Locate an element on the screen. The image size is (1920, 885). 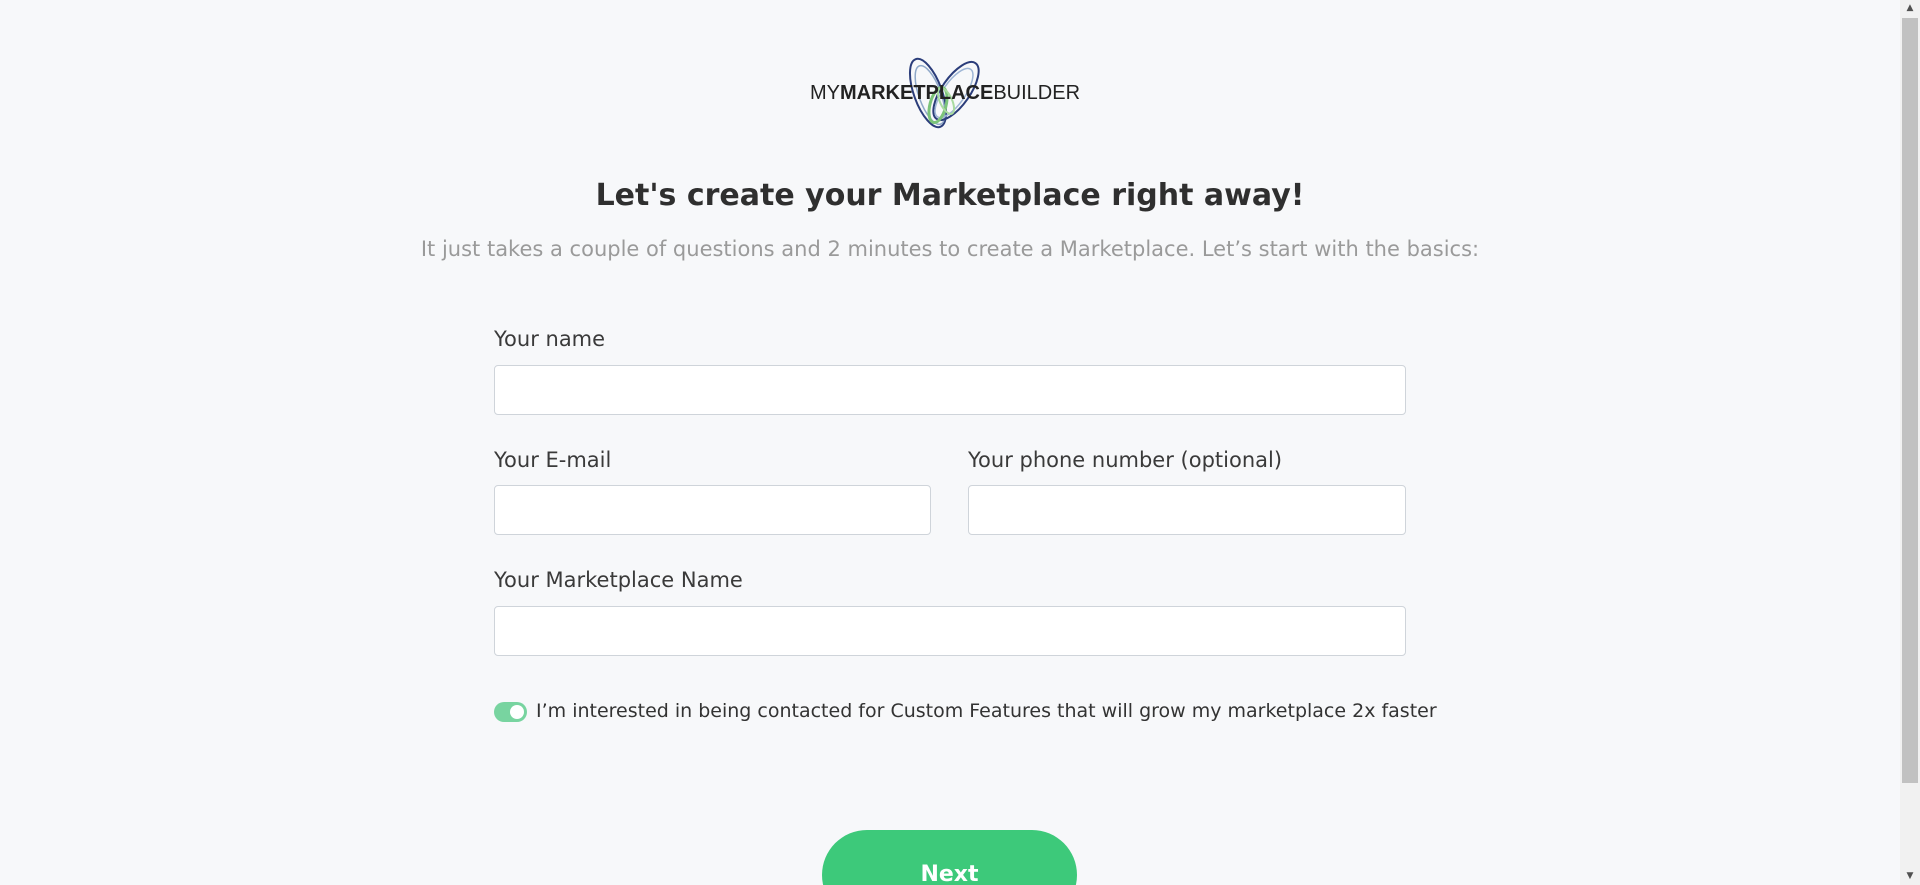
vertical-scrollbar: ▲ ▼ is located at coordinates (1910, 442).